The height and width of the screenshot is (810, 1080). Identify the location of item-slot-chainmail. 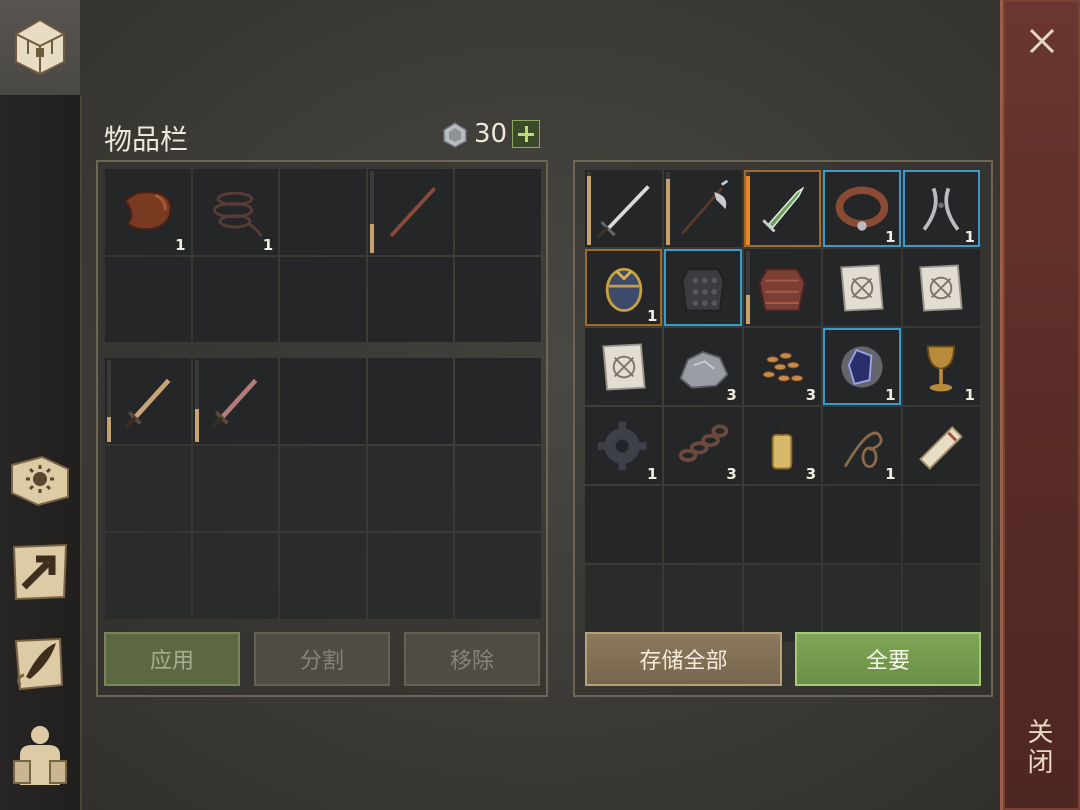
(703, 287).